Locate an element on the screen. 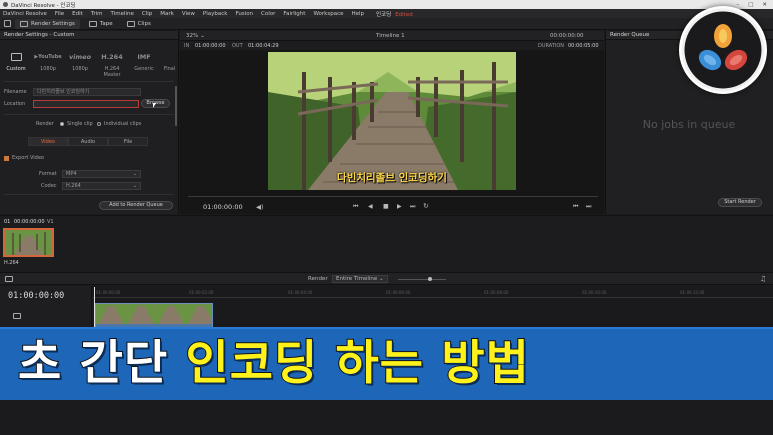 This screenshot has height=435, width=773. start-render-button: Start Render is located at coordinates (740, 202).